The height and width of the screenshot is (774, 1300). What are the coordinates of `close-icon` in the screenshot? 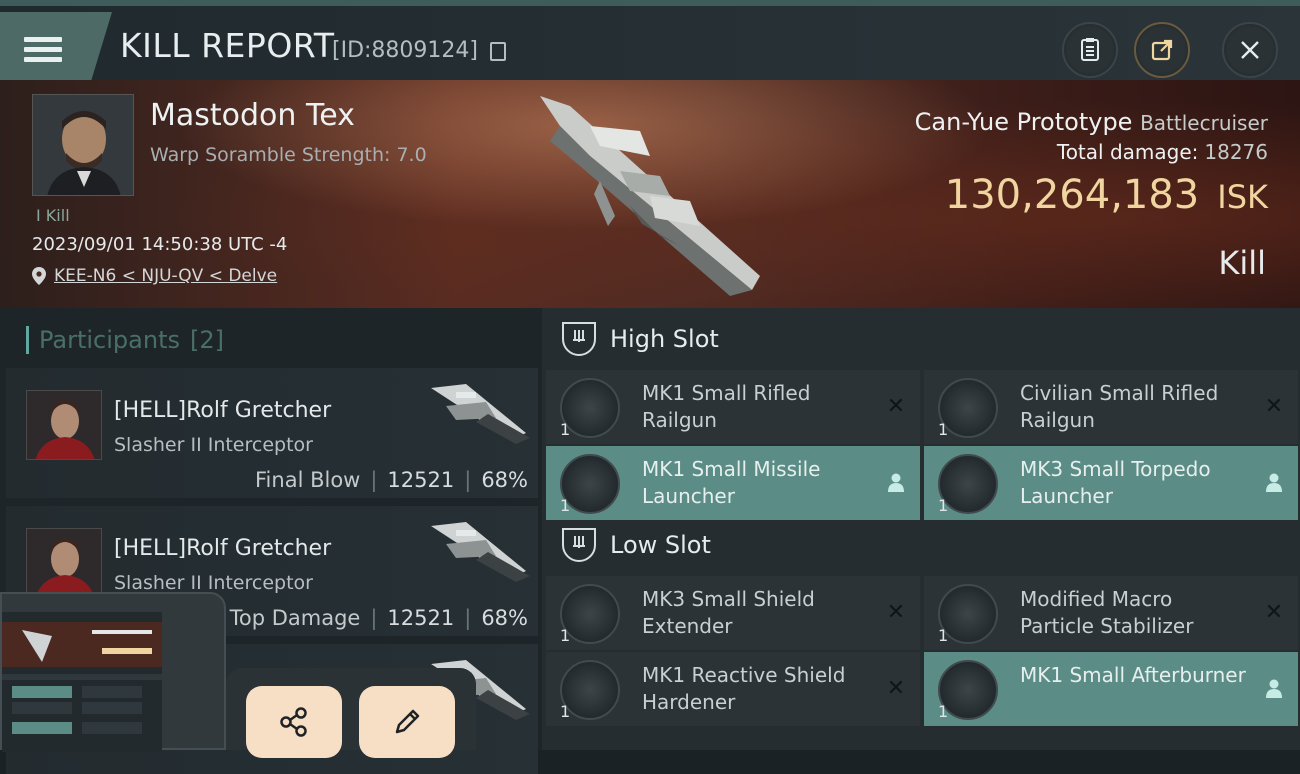 It's located at (1250, 50).